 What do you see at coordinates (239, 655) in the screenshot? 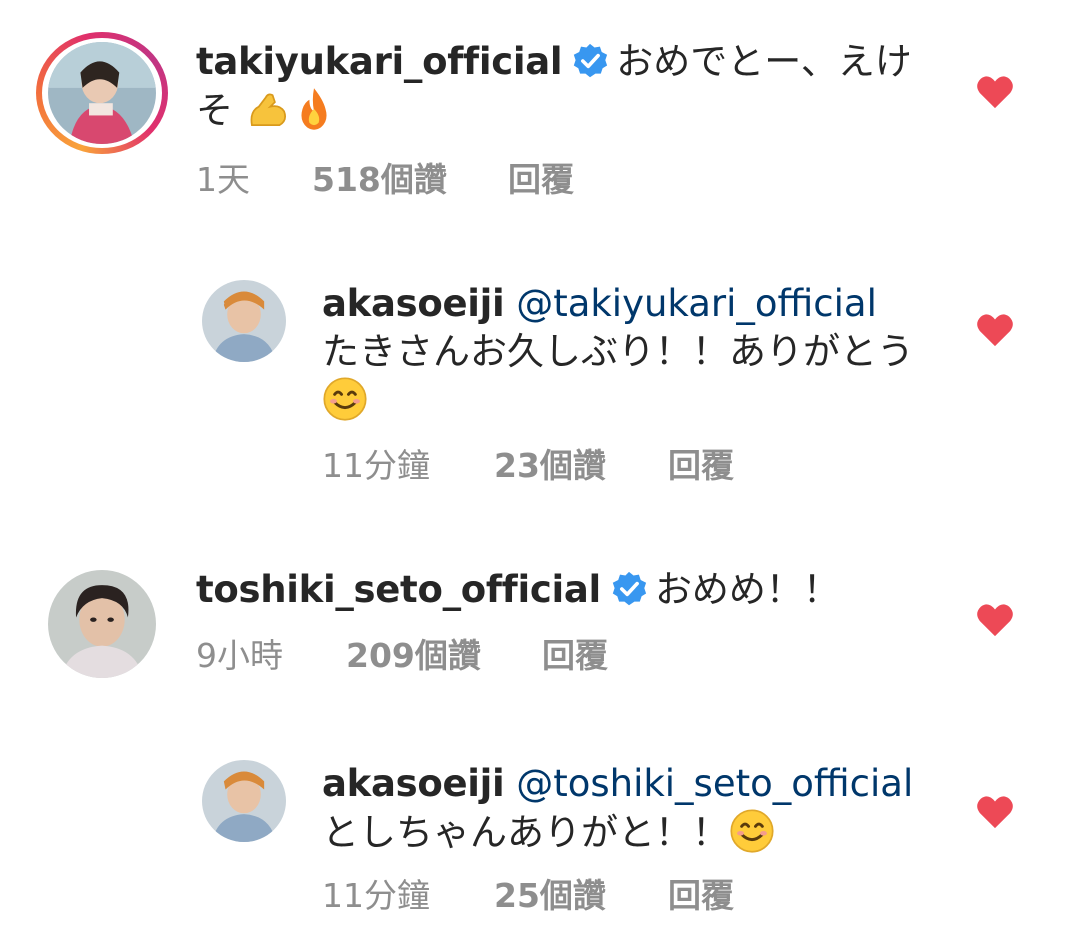
I see `comment-timestamp: 9小時` at bounding box center [239, 655].